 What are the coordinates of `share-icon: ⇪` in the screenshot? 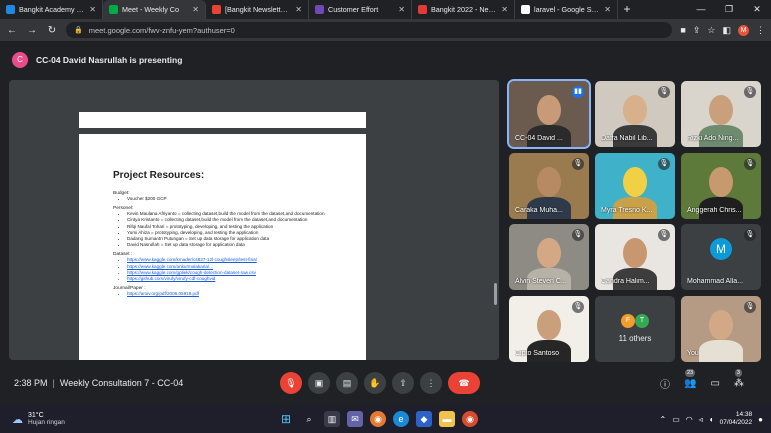 It's located at (697, 30).